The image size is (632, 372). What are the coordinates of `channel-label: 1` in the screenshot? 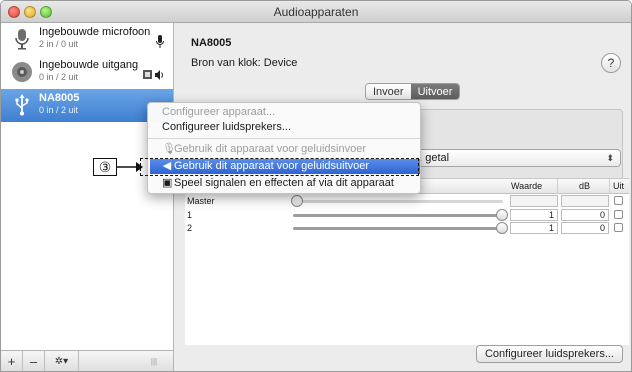 It's located at (190, 215).